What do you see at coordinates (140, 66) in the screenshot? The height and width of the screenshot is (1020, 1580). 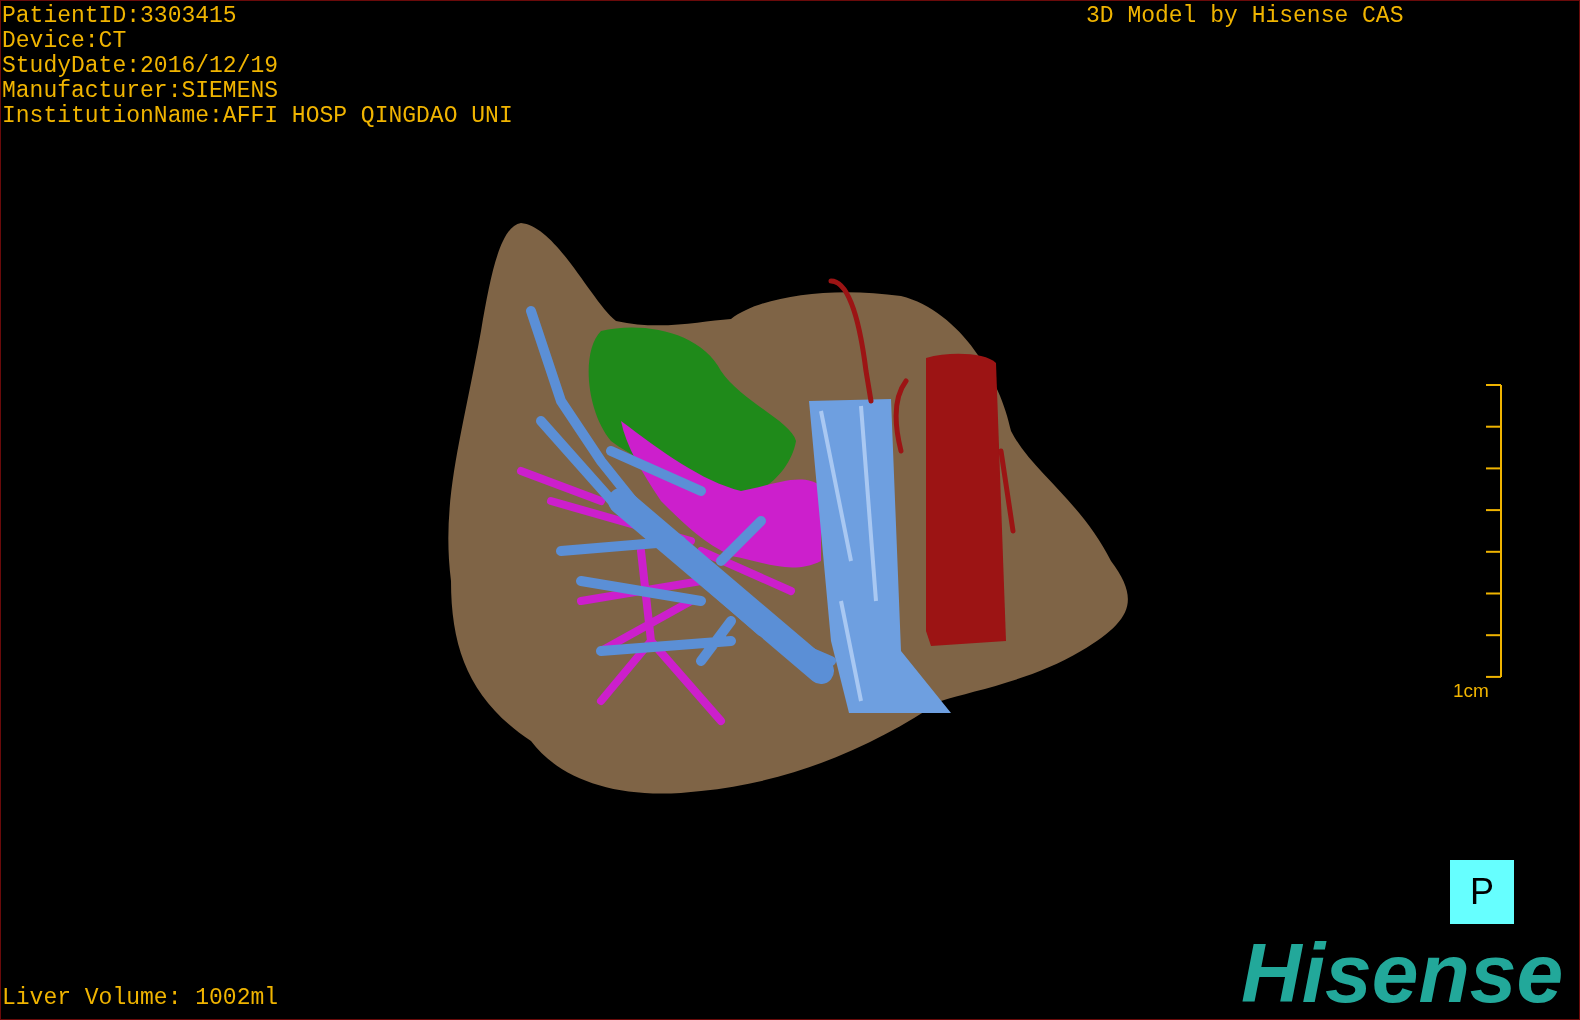 I see `patient-info-text: StudyDate:2016/12/19` at bounding box center [140, 66].